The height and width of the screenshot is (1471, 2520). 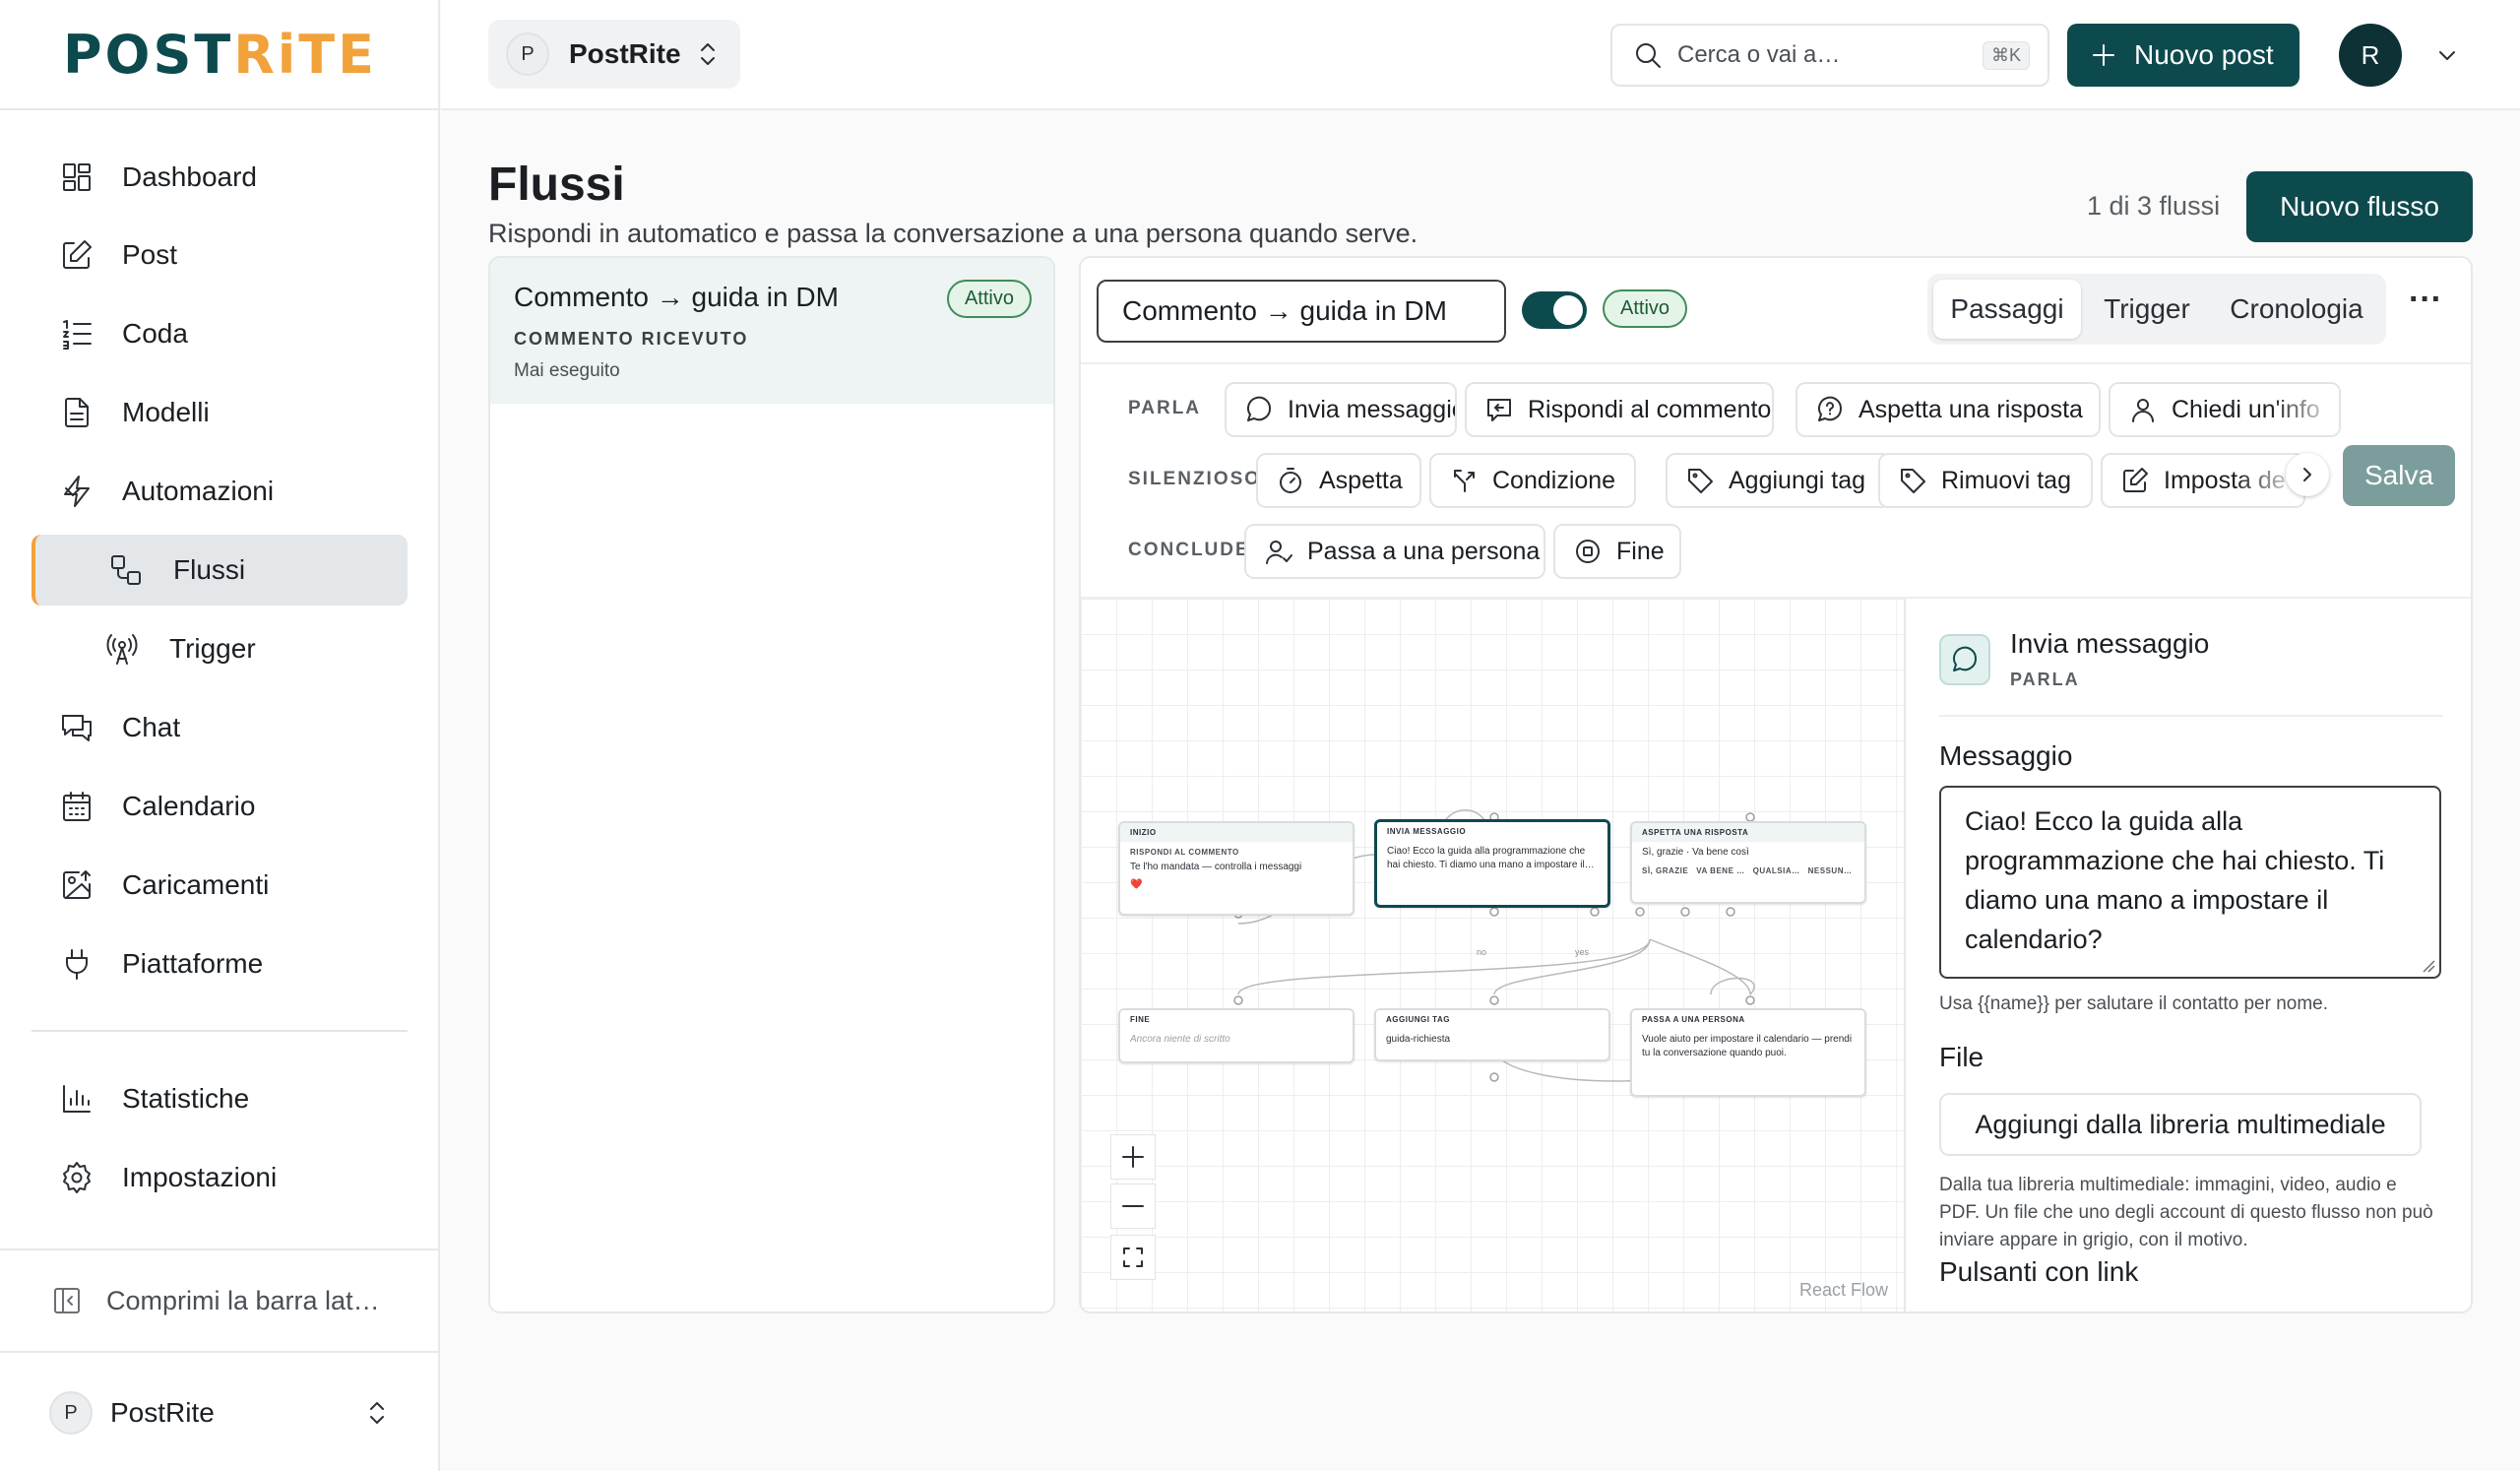 I want to click on workspace-avatar: P, so click(x=71, y=1413).